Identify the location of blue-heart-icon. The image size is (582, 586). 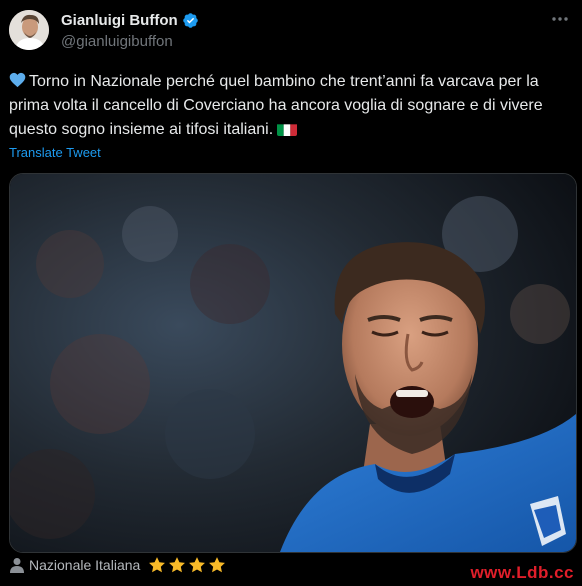
(17, 80).